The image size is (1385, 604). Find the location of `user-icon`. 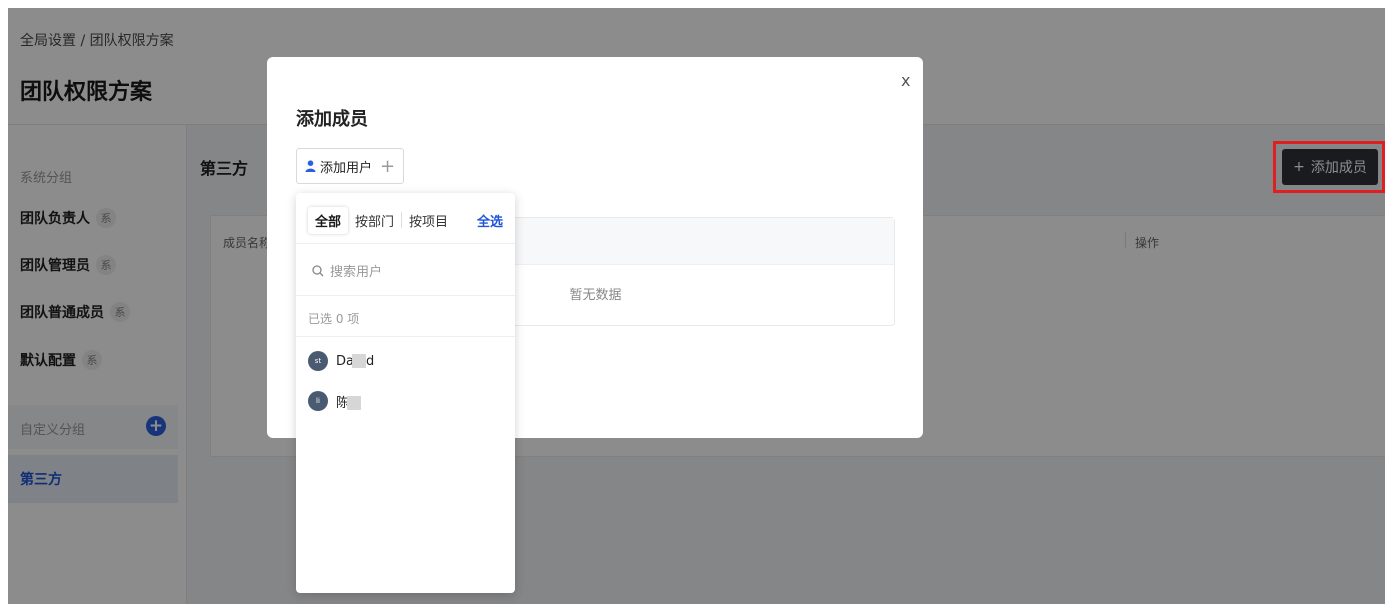

user-icon is located at coordinates (310, 166).